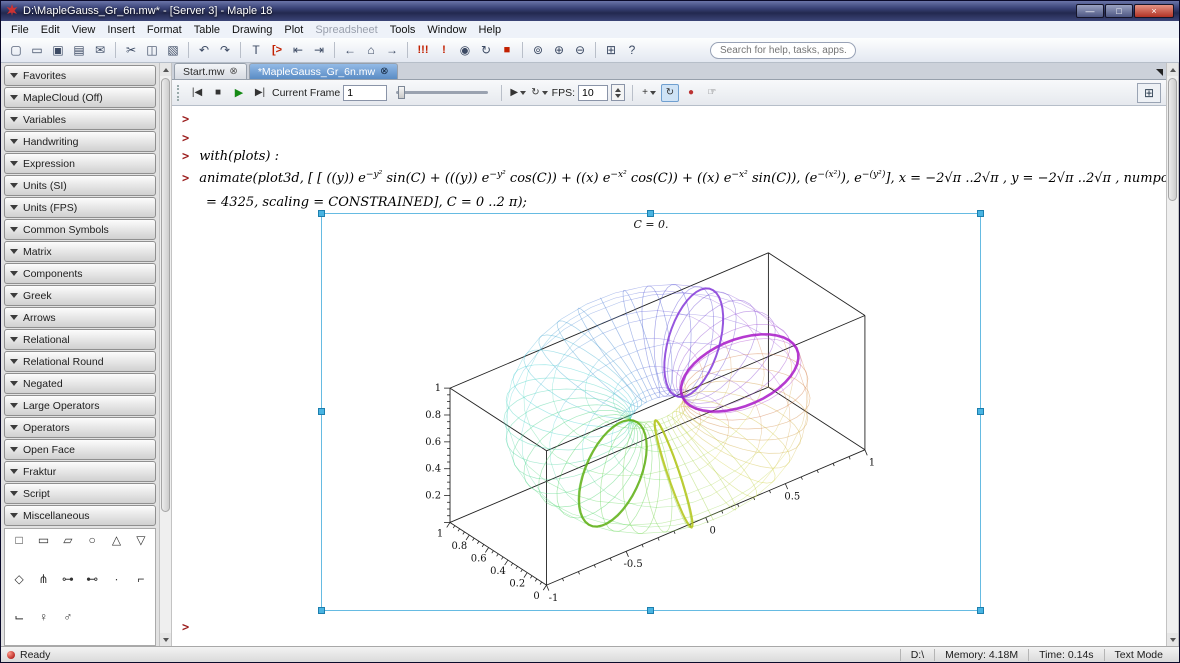 The height and width of the screenshot is (663, 1180). I want to click on palette-section-expression: Expression, so click(80, 163).